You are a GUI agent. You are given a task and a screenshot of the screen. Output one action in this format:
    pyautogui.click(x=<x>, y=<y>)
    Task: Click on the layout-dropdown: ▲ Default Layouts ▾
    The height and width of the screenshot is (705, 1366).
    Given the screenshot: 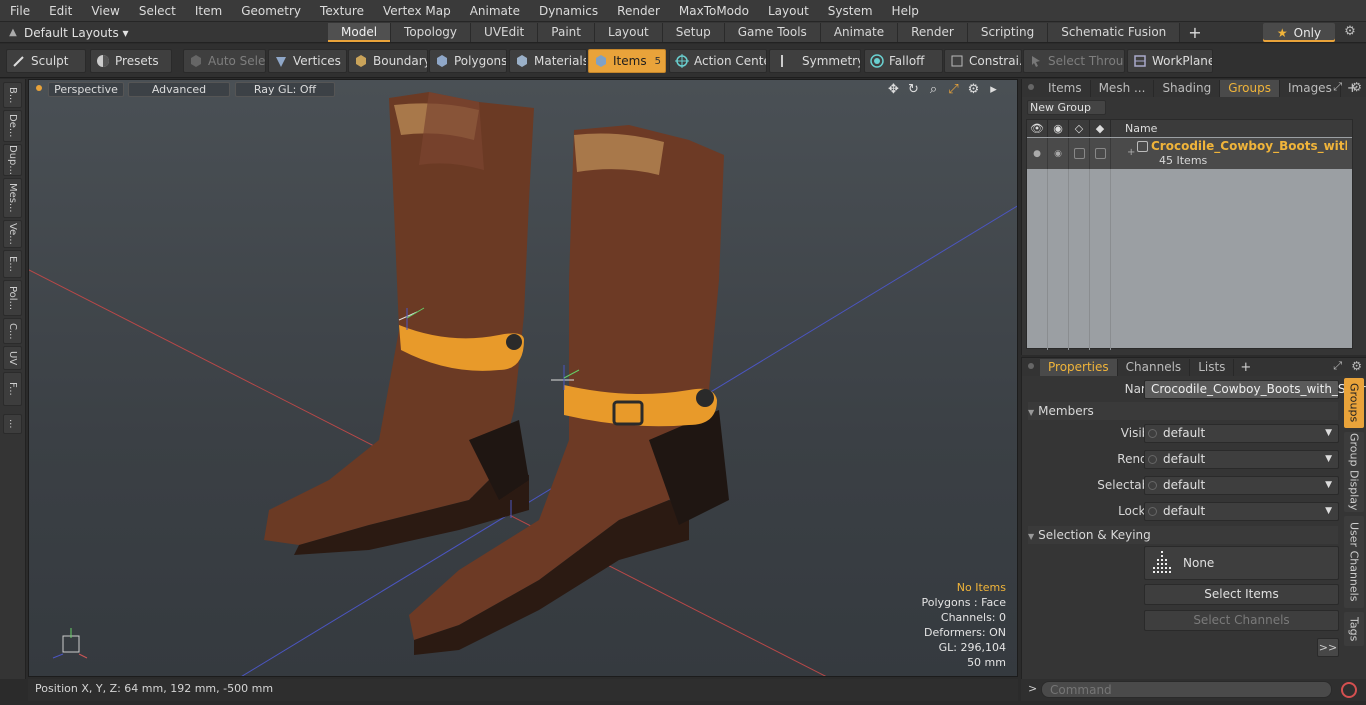 What is the action you would take?
    pyautogui.click(x=67, y=32)
    